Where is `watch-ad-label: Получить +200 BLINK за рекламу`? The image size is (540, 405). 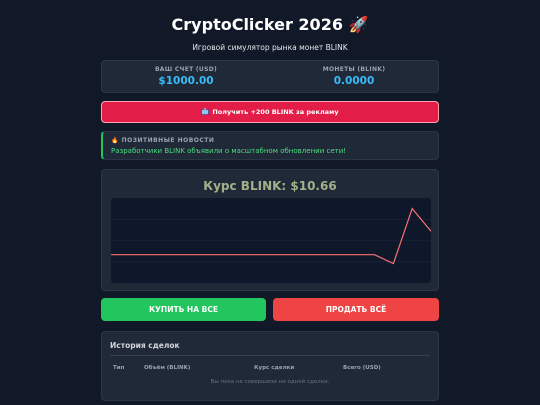 watch-ad-label: Получить +200 BLINK за рекламу is located at coordinates (275, 112).